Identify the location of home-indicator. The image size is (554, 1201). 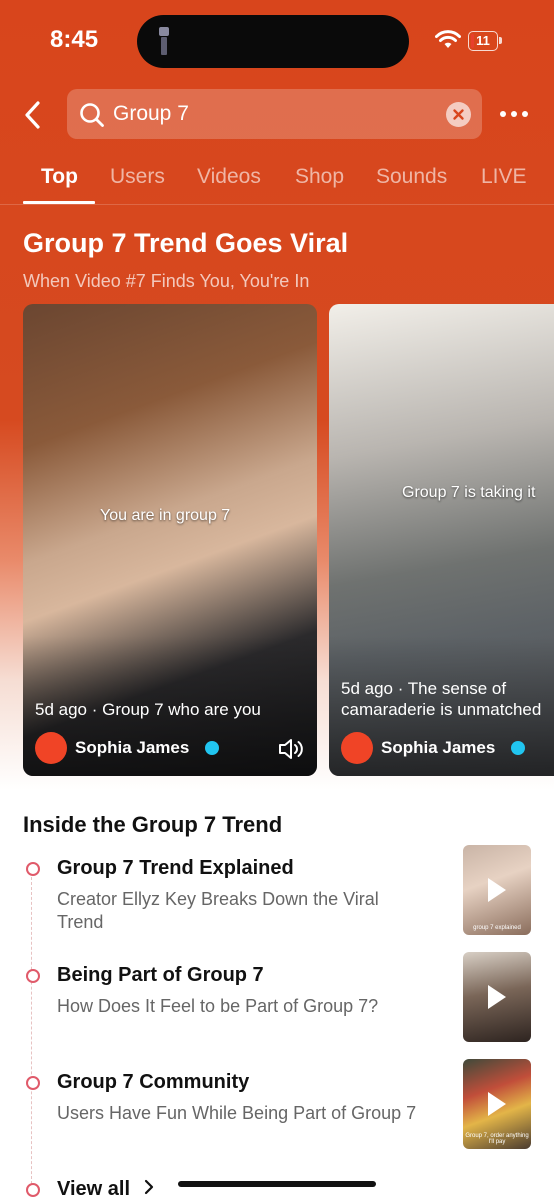
(277, 1184).